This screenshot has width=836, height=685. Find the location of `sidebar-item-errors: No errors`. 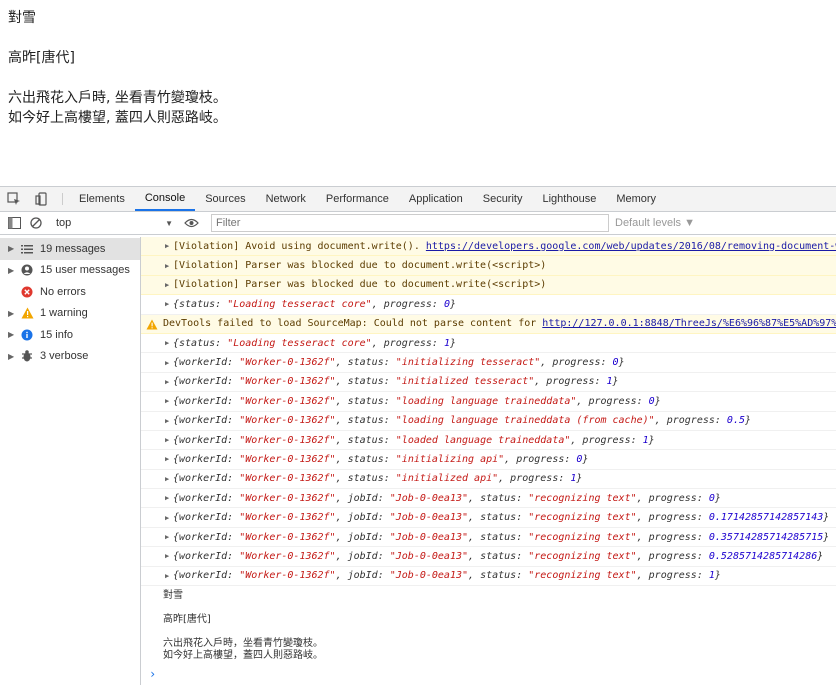

sidebar-item-errors: No errors is located at coordinates (70, 292).